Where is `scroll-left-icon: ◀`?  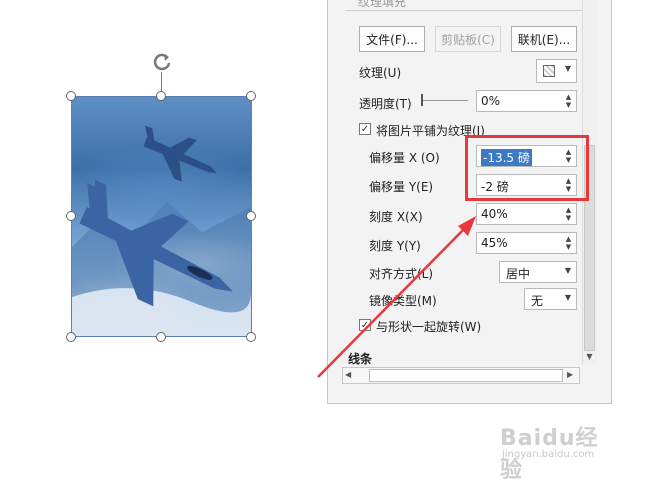 scroll-left-icon: ◀ is located at coordinates (350, 375).